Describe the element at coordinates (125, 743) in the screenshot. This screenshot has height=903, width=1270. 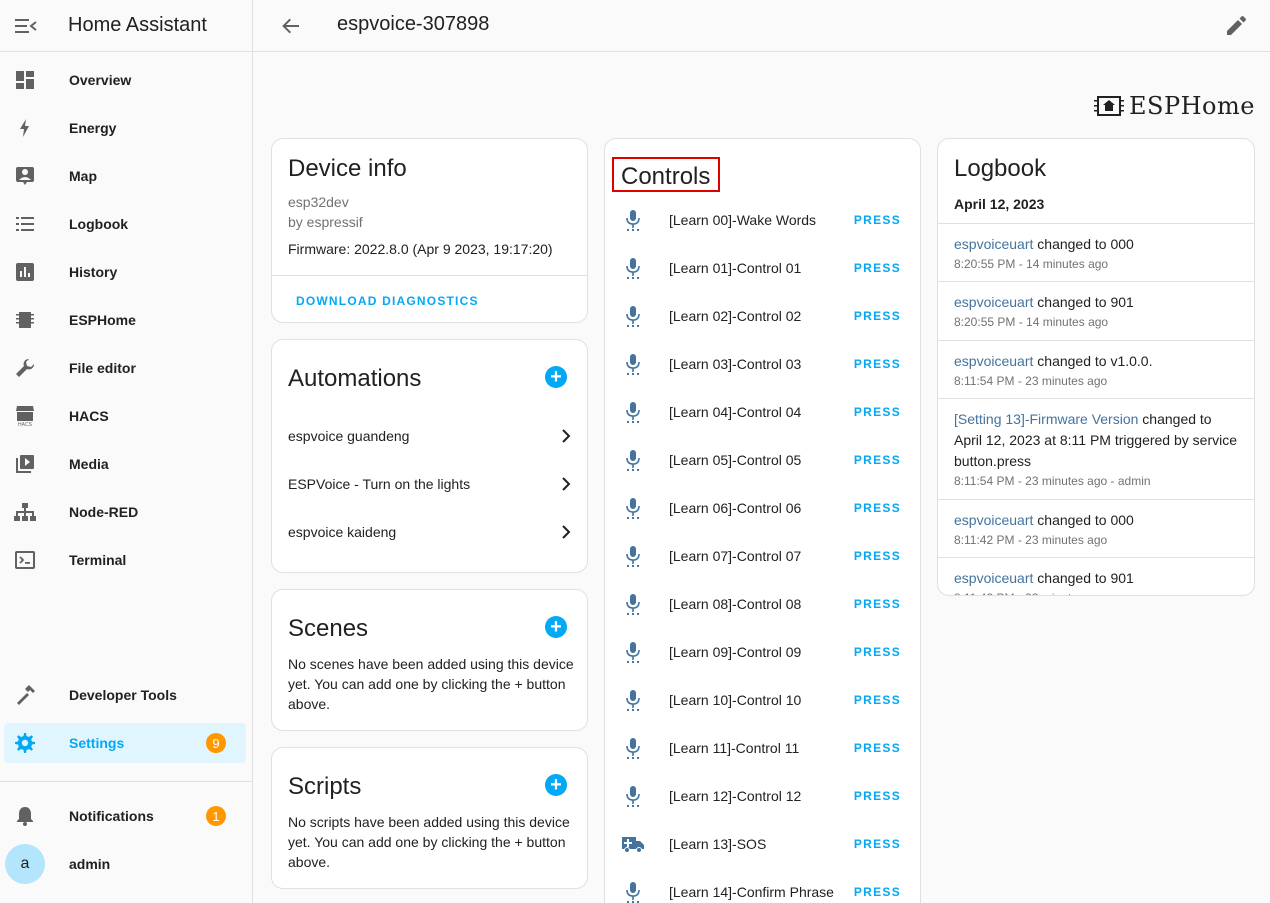
I see `sidebar-item-settings: Settings 9` at that location.